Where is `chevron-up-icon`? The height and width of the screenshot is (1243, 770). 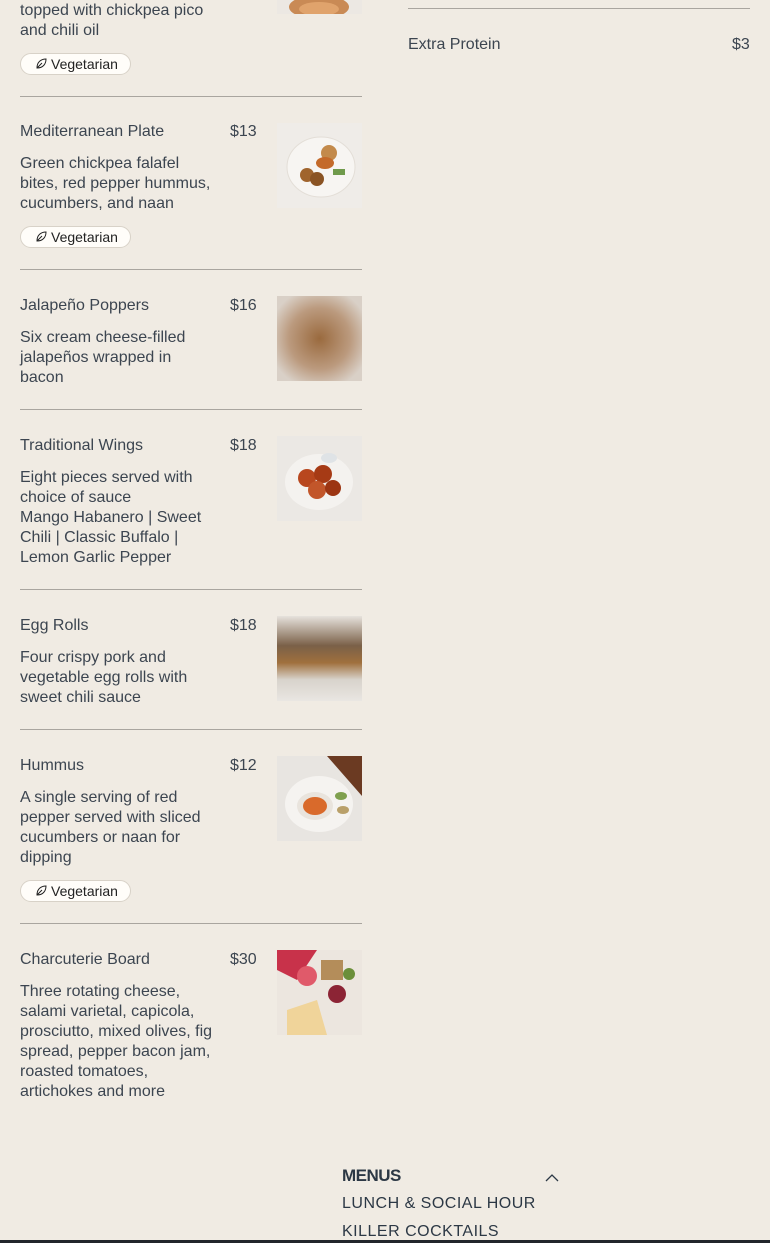
chevron-up-icon is located at coordinates (552, 1176).